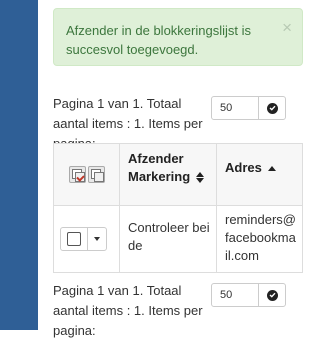 This screenshot has width=320, height=341. What do you see at coordinates (97, 239) in the screenshot?
I see `caret-down-icon` at bounding box center [97, 239].